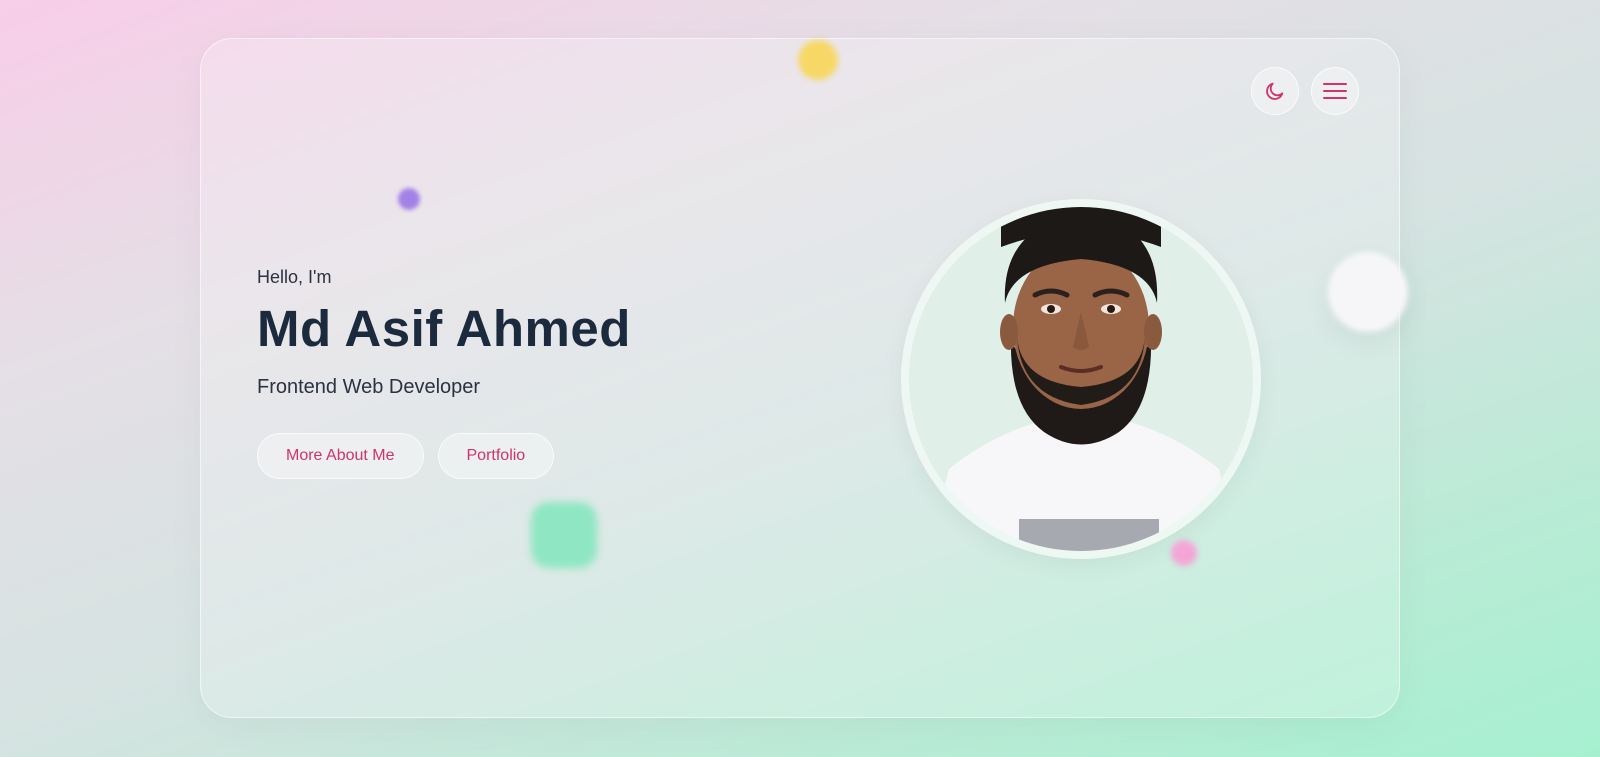  What do you see at coordinates (1184, 553) in the screenshot?
I see `decor-pink-blob` at bounding box center [1184, 553].